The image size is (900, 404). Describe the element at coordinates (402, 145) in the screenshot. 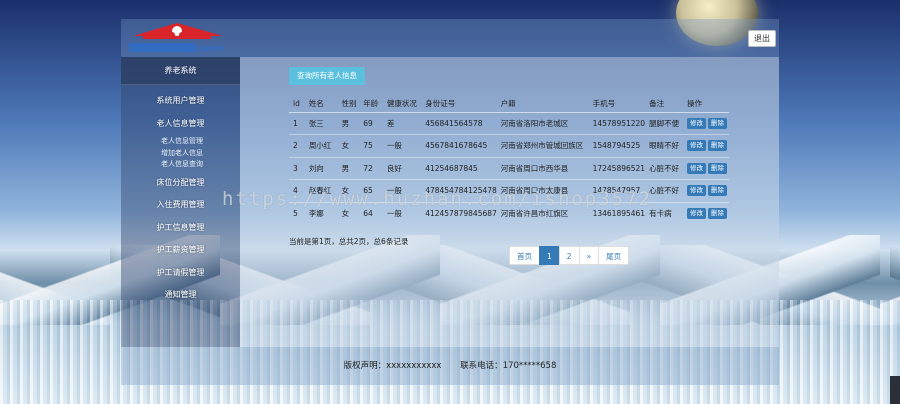

I see `table-cell: 一般` at that location.